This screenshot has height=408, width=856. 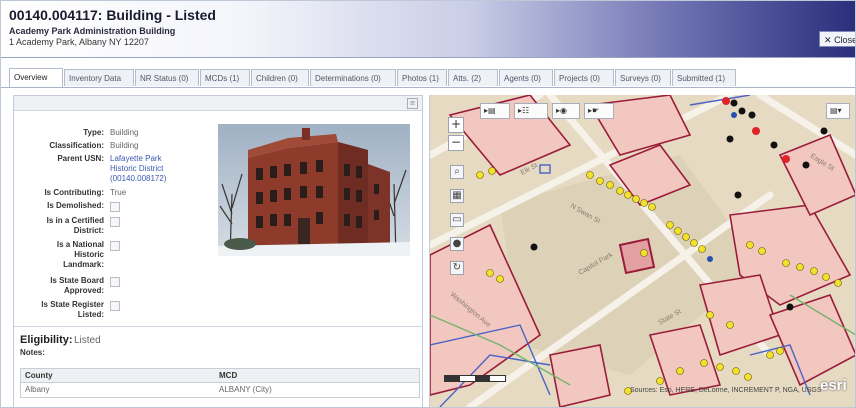 I want to click on tab-nr-status: NR Status (0), so click(x=167, y=77).